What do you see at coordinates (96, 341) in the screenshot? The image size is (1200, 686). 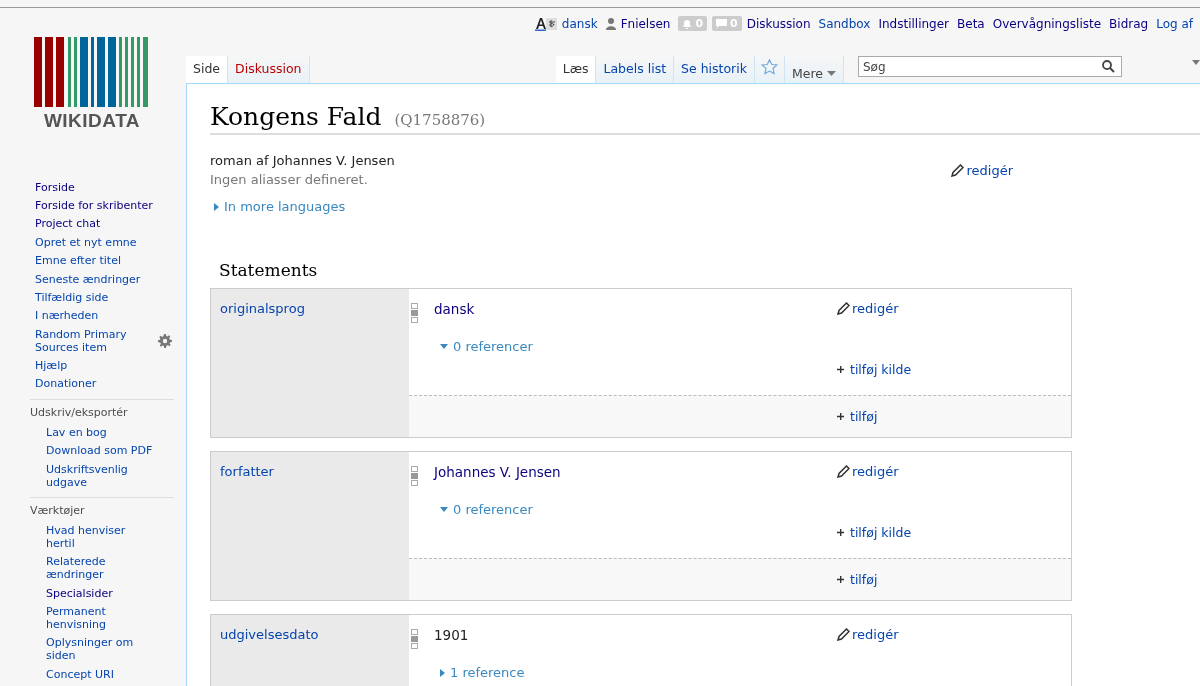 I see `sidebar-link: Random Primary Sources item` at bounding box center [96, 341].